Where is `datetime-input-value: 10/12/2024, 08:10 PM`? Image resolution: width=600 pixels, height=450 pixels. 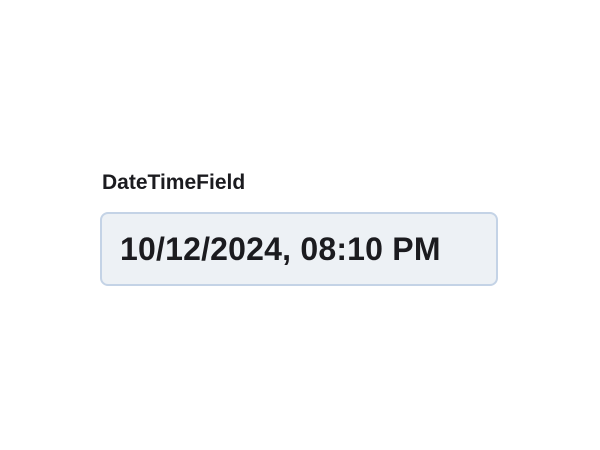
datetime-input-value: 10/12/2024, 08:10 PM is located at coordinates (280, 249).